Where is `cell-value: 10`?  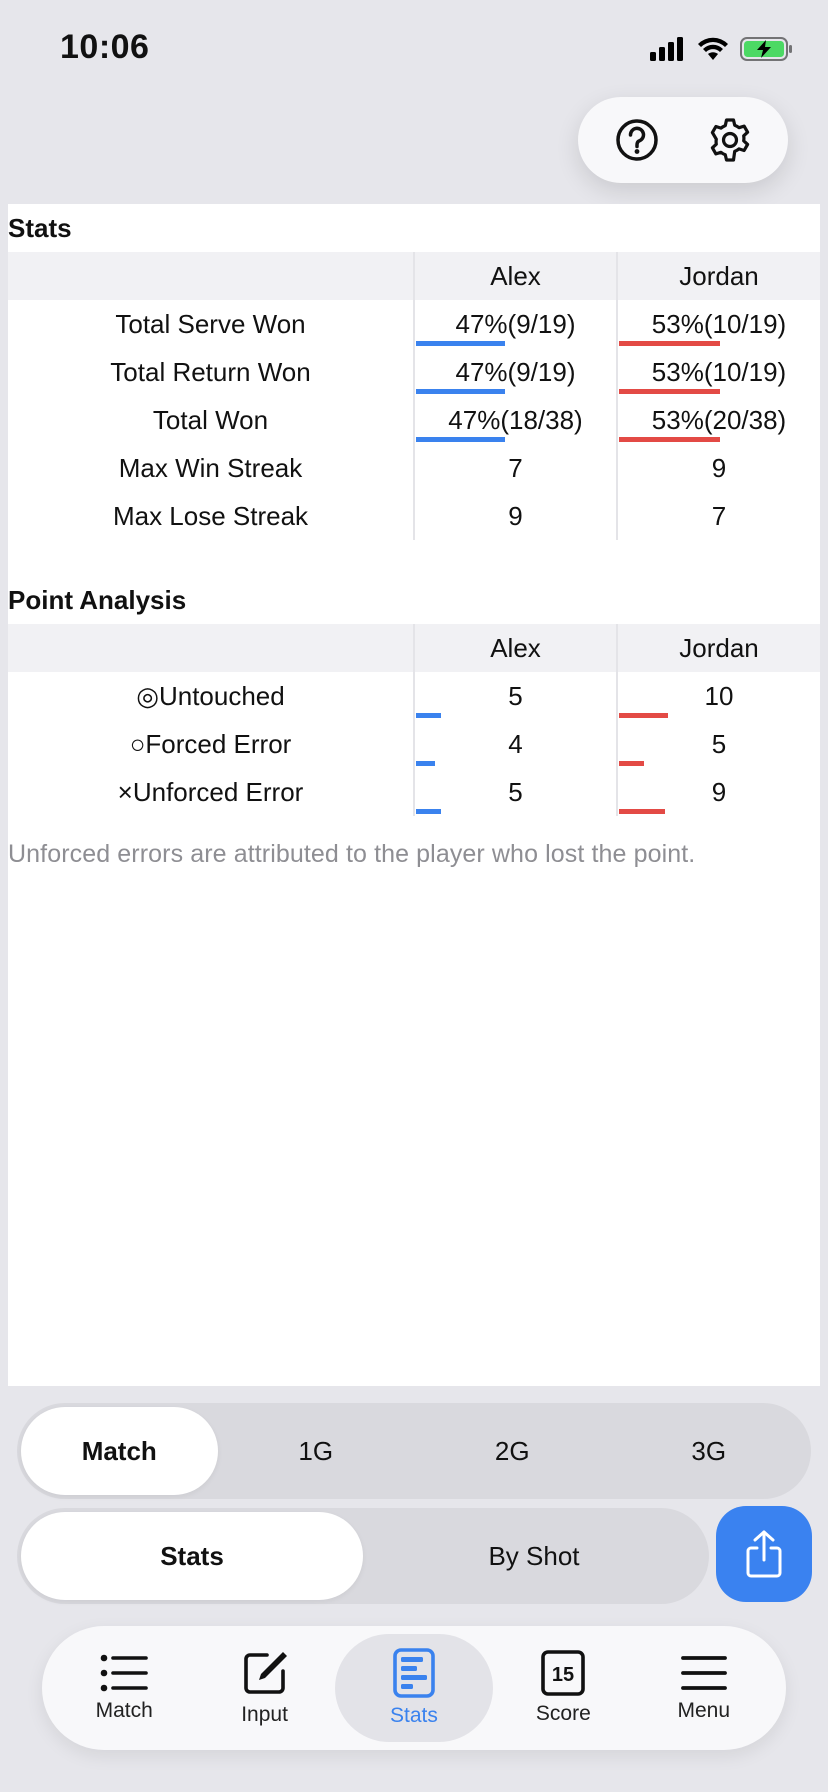 cell-value: 10 is located at coordinates (719, 696).